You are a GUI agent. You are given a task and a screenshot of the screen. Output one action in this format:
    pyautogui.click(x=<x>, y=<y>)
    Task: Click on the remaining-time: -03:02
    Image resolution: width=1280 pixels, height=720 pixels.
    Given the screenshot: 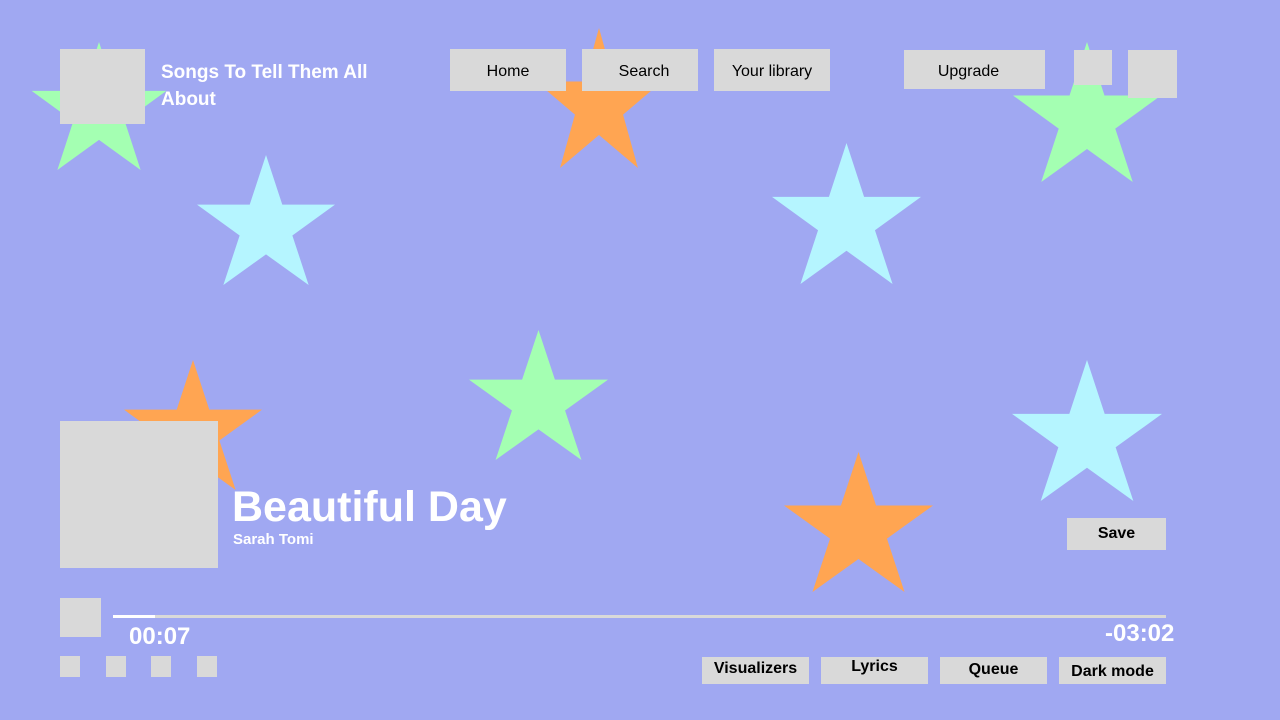 What is the action you would take?
    pyautogui.click(x=1140, y=633)
    